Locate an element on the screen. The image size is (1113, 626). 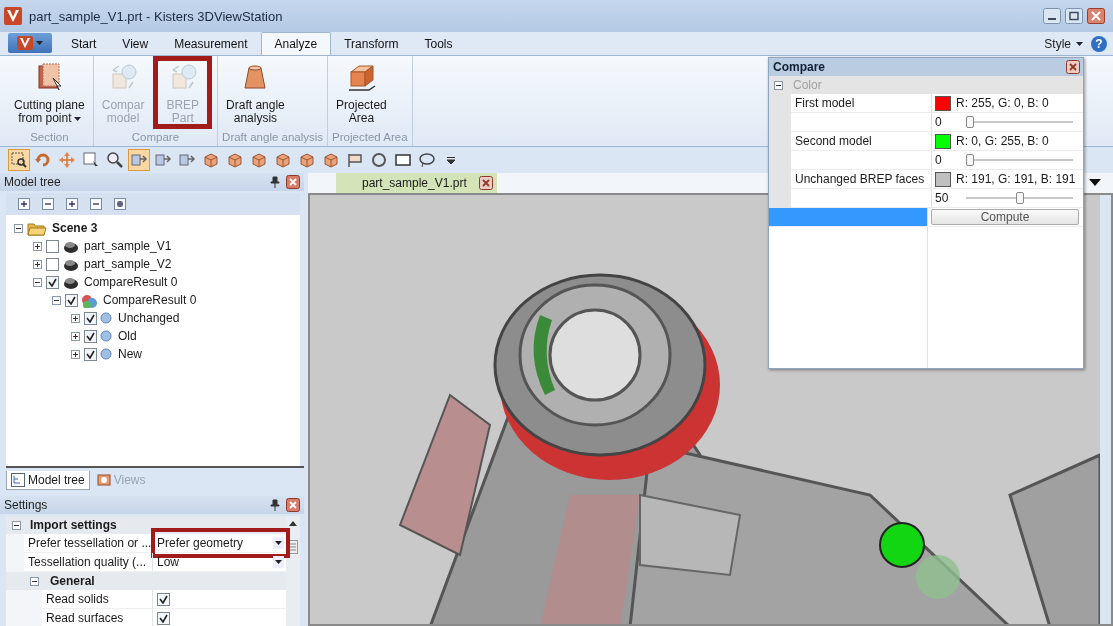
property-name: Unchanged BREP faces is located at coordinates (861, 179).